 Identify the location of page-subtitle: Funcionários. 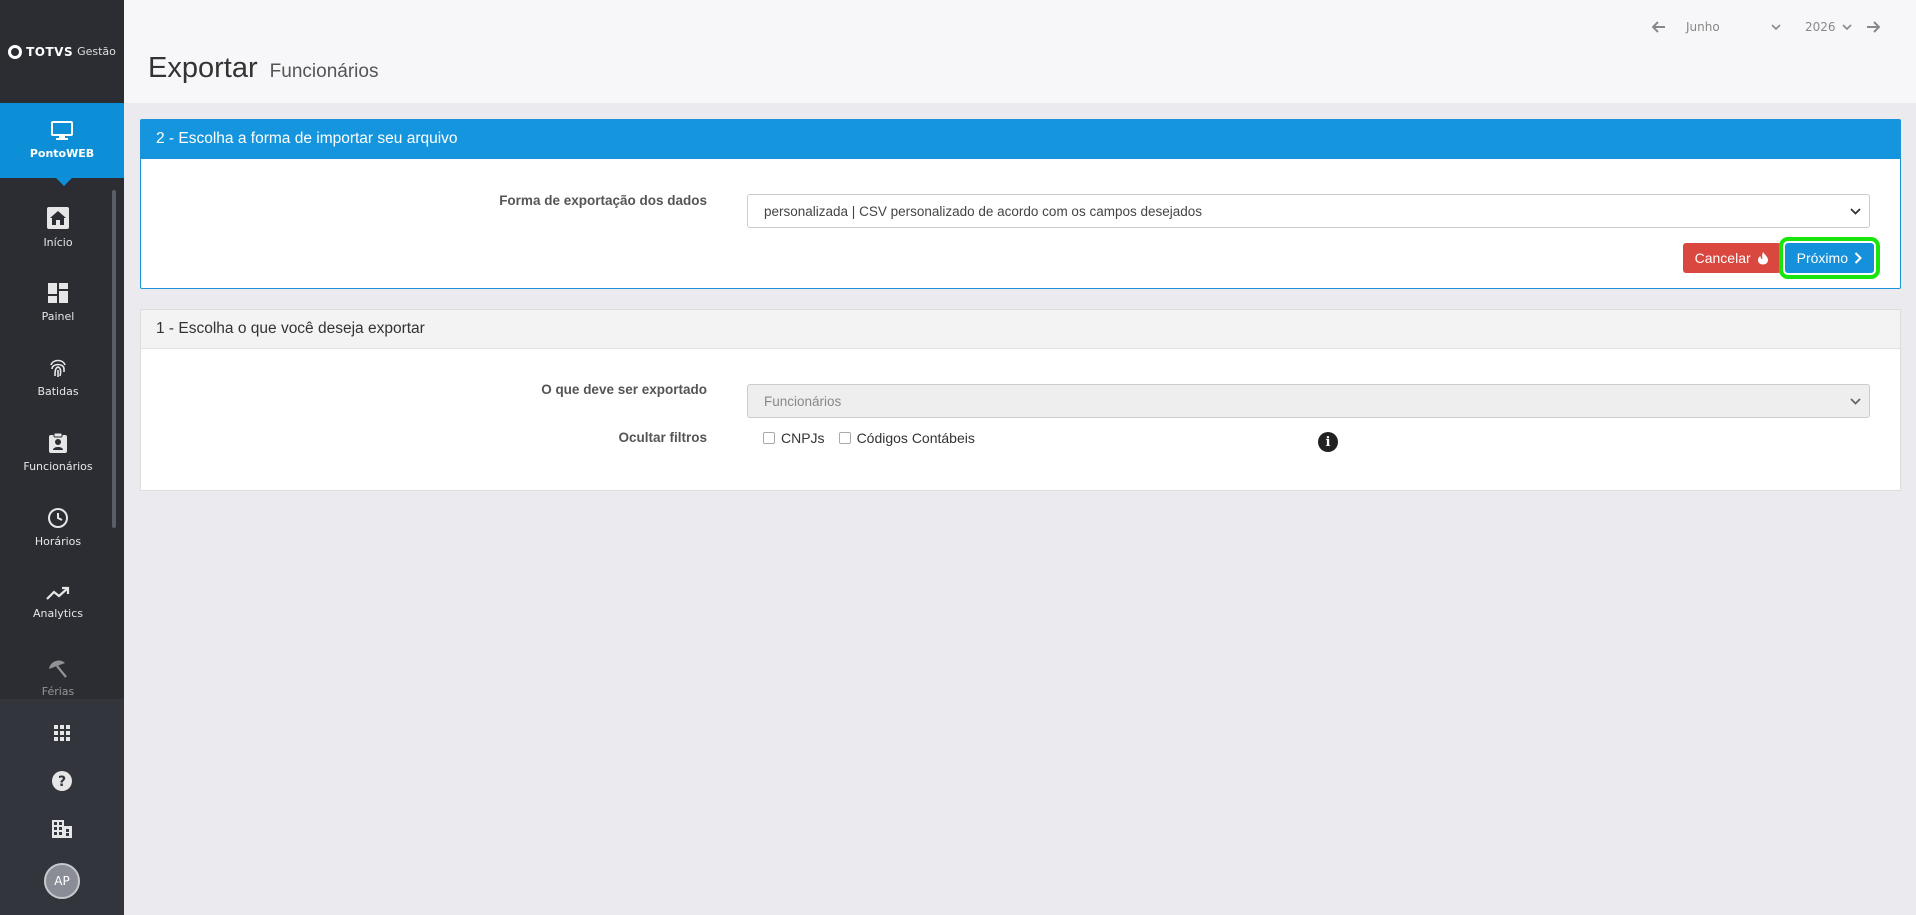
(324, 71).